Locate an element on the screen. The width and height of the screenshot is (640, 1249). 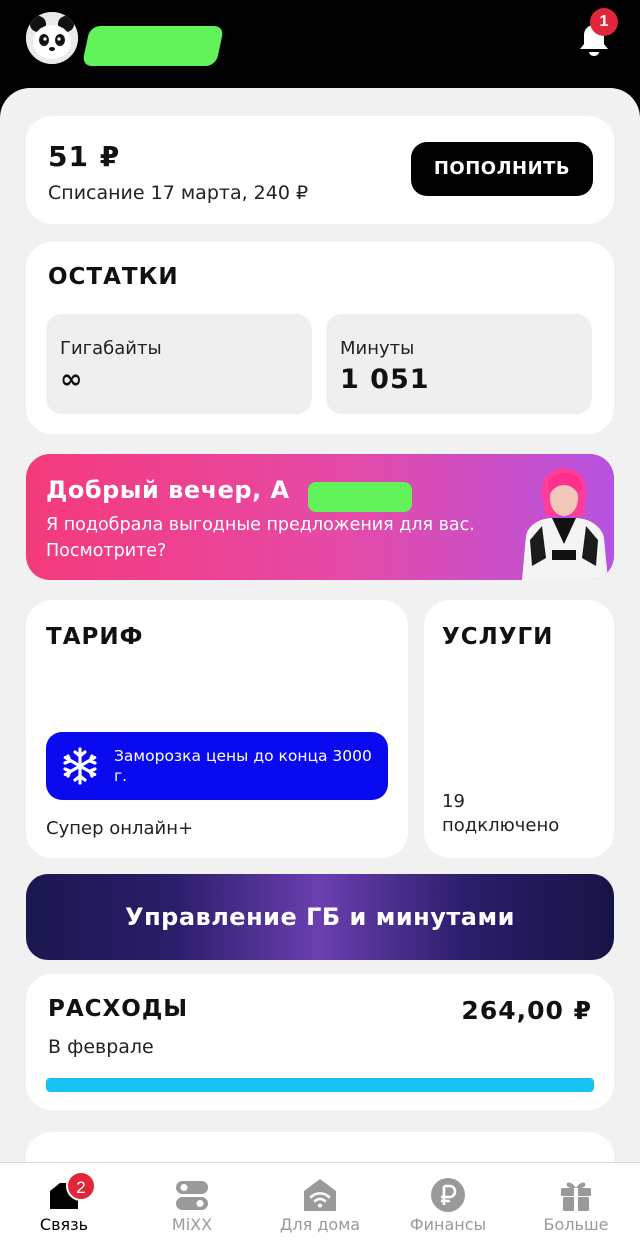
tab-finance-label: Финансы is located at coordinates (448, 1224).